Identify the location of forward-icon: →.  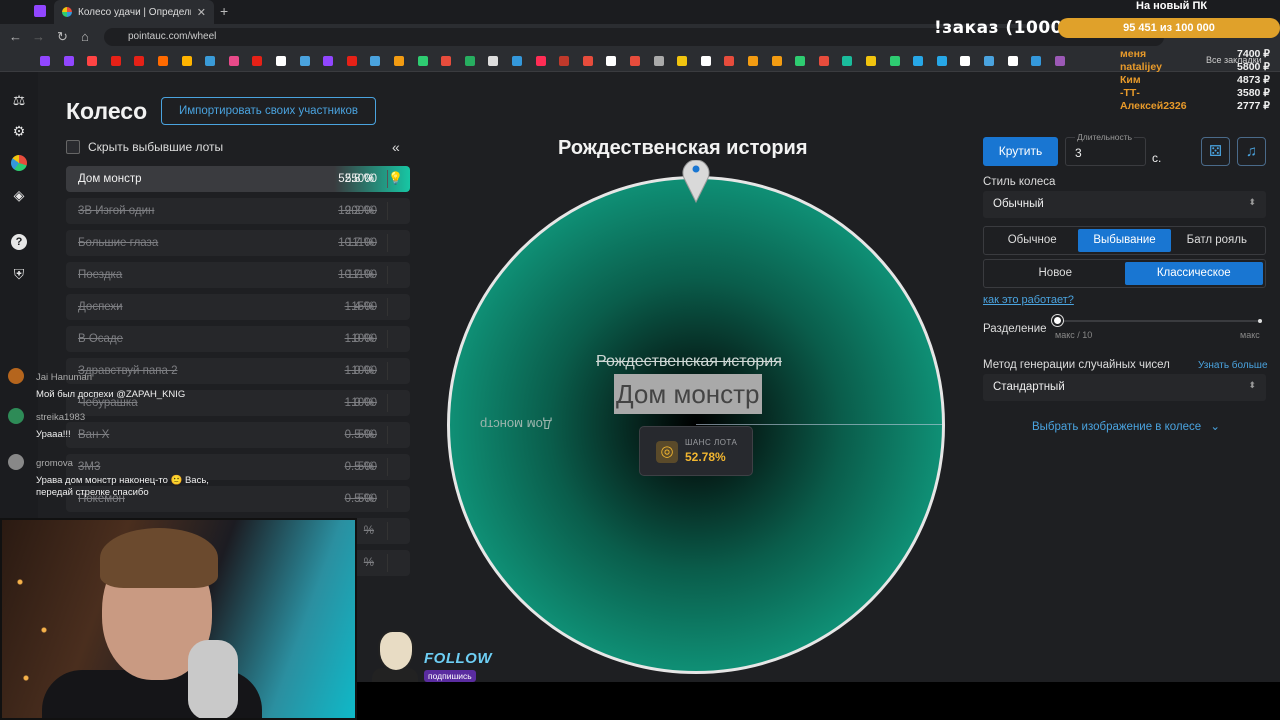
(38, 36).